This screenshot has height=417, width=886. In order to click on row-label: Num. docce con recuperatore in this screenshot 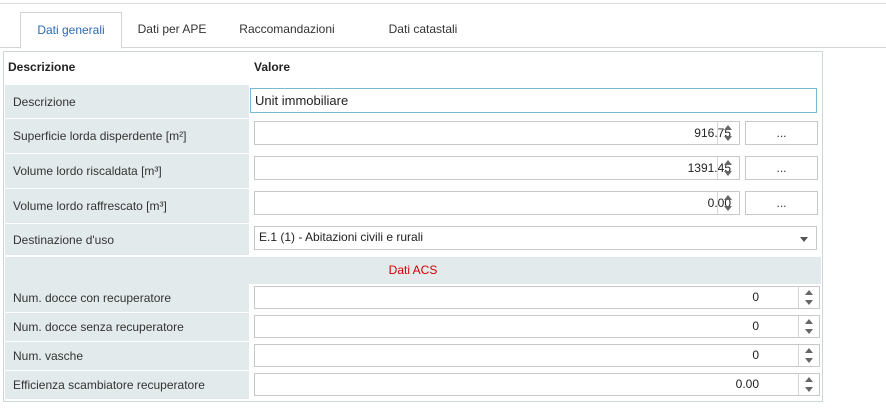, I will do `click(127, 298)`.